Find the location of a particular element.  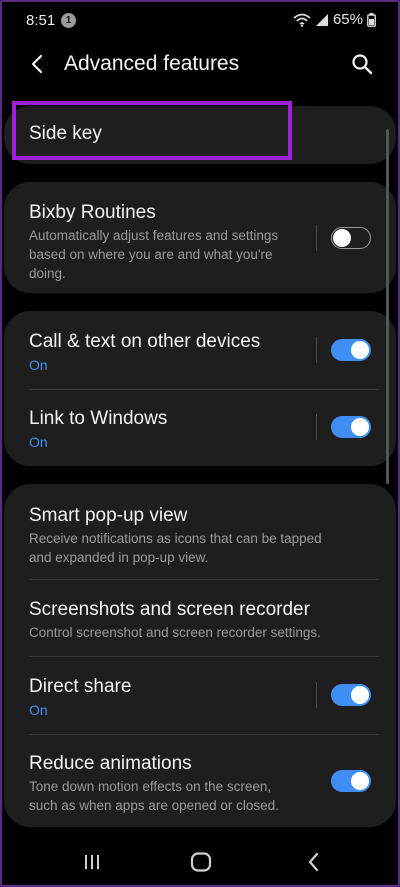

back-button is located at coordinates (38, 64).